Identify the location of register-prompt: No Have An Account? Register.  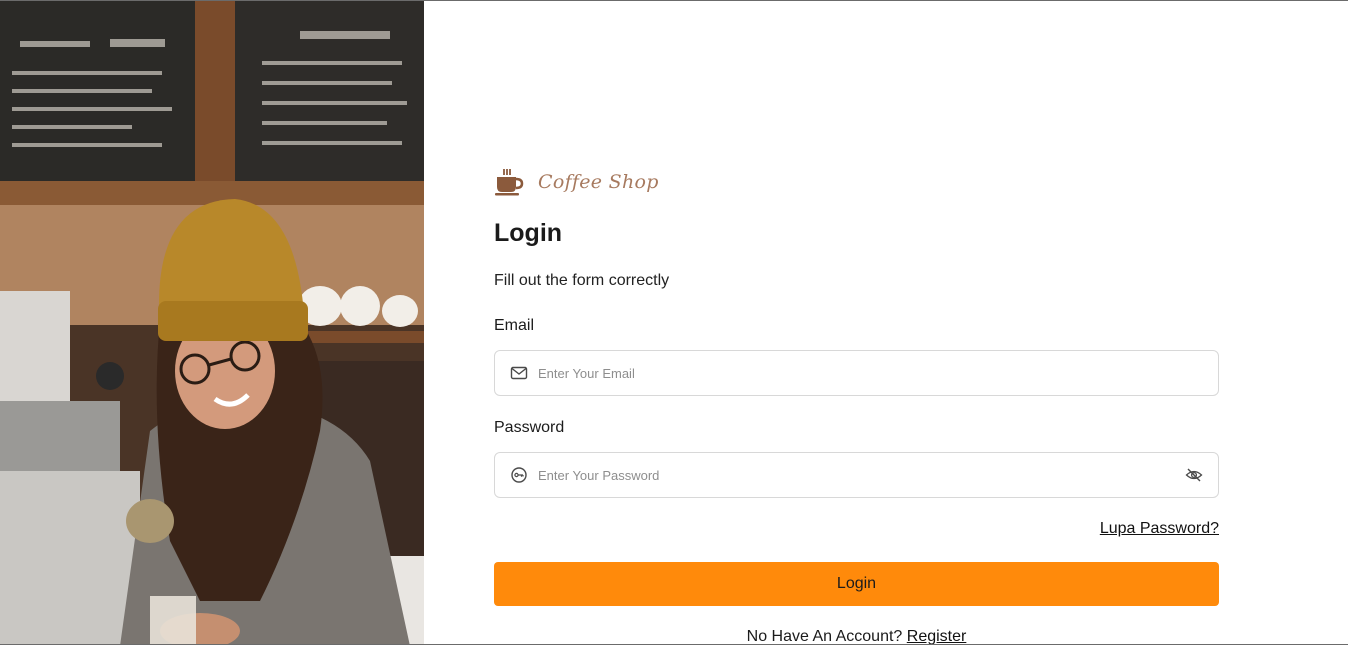
(856, 636).